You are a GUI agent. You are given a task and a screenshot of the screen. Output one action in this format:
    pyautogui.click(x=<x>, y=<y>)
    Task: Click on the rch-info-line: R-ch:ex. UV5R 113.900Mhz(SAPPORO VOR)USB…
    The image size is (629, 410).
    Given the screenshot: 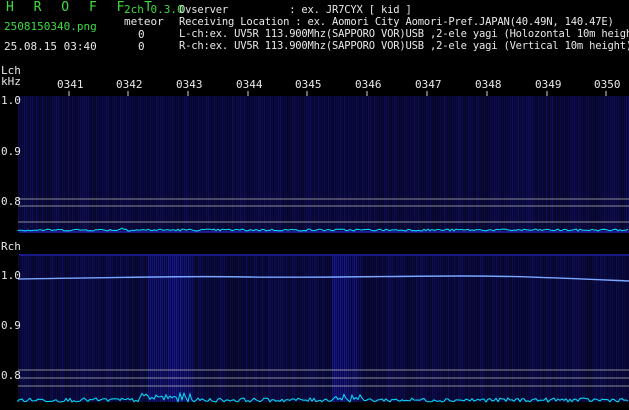 What is the action you would take?
    pyautogui.click(x=404, y=46)
    